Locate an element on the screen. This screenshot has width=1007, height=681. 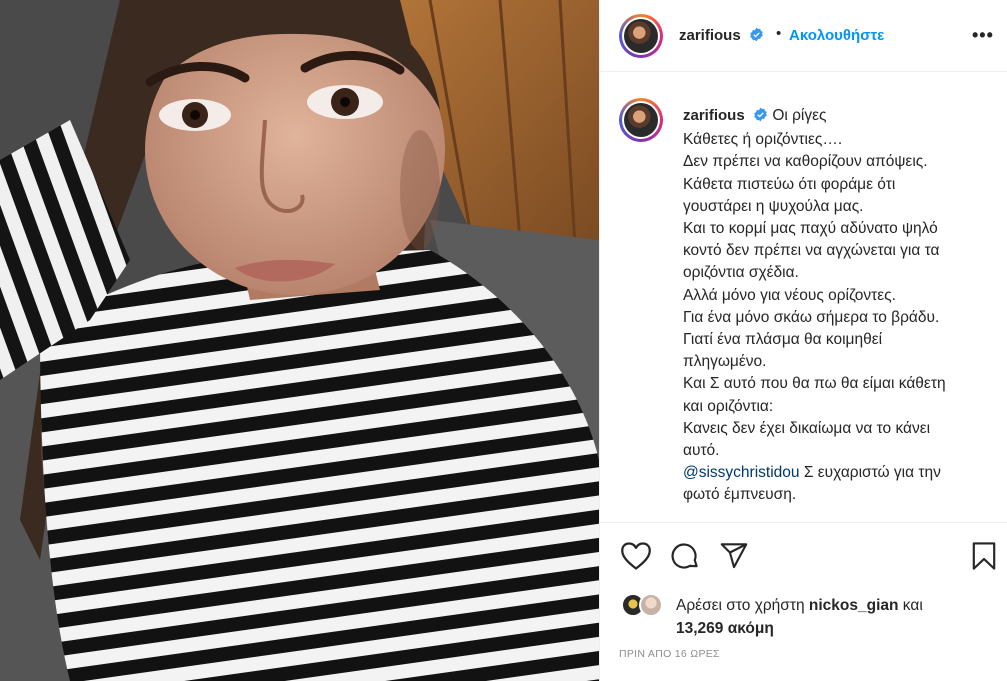
caption-line: Δεν πρέπει να καθορίζουν απόψεις. is located at coordinates (805, 162).